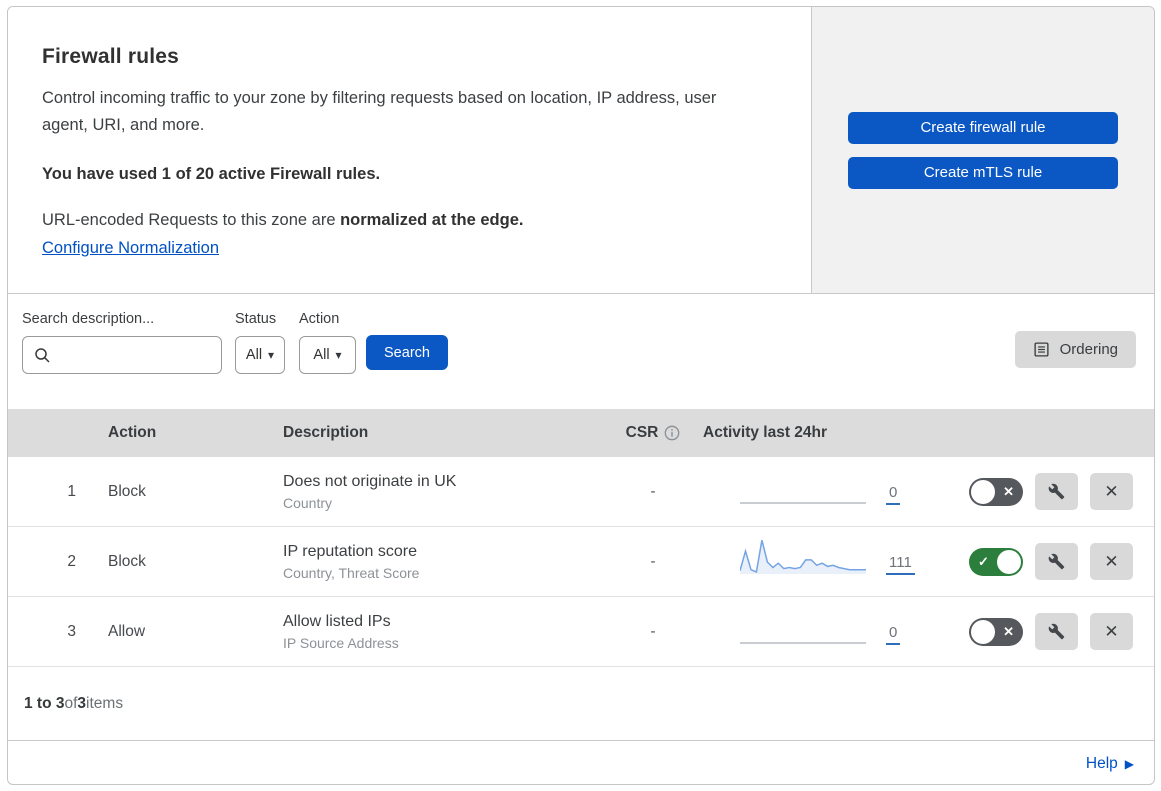 This screenshot has width=1161, height=791. Describe the element at coordinates (983, 127) in the screenshot. I see `create-firewall-rule-button: Create firewall rule` at that location.